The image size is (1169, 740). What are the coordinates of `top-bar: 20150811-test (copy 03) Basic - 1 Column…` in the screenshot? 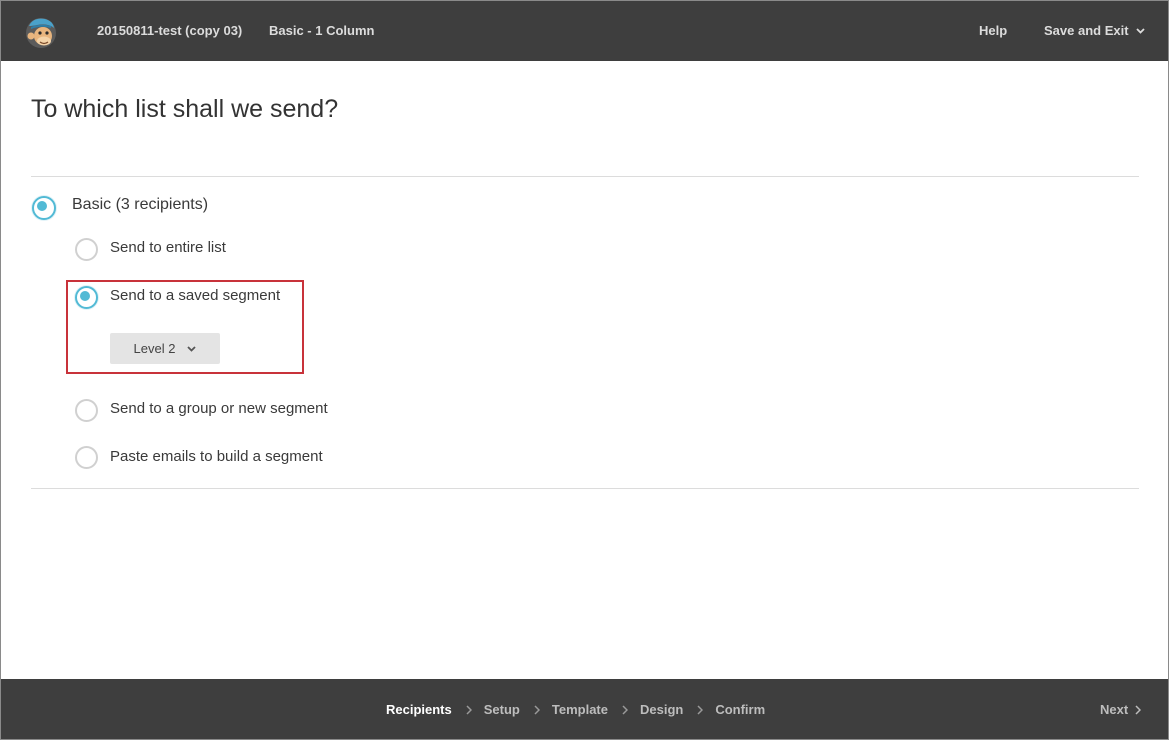 It's located at (584, 31).